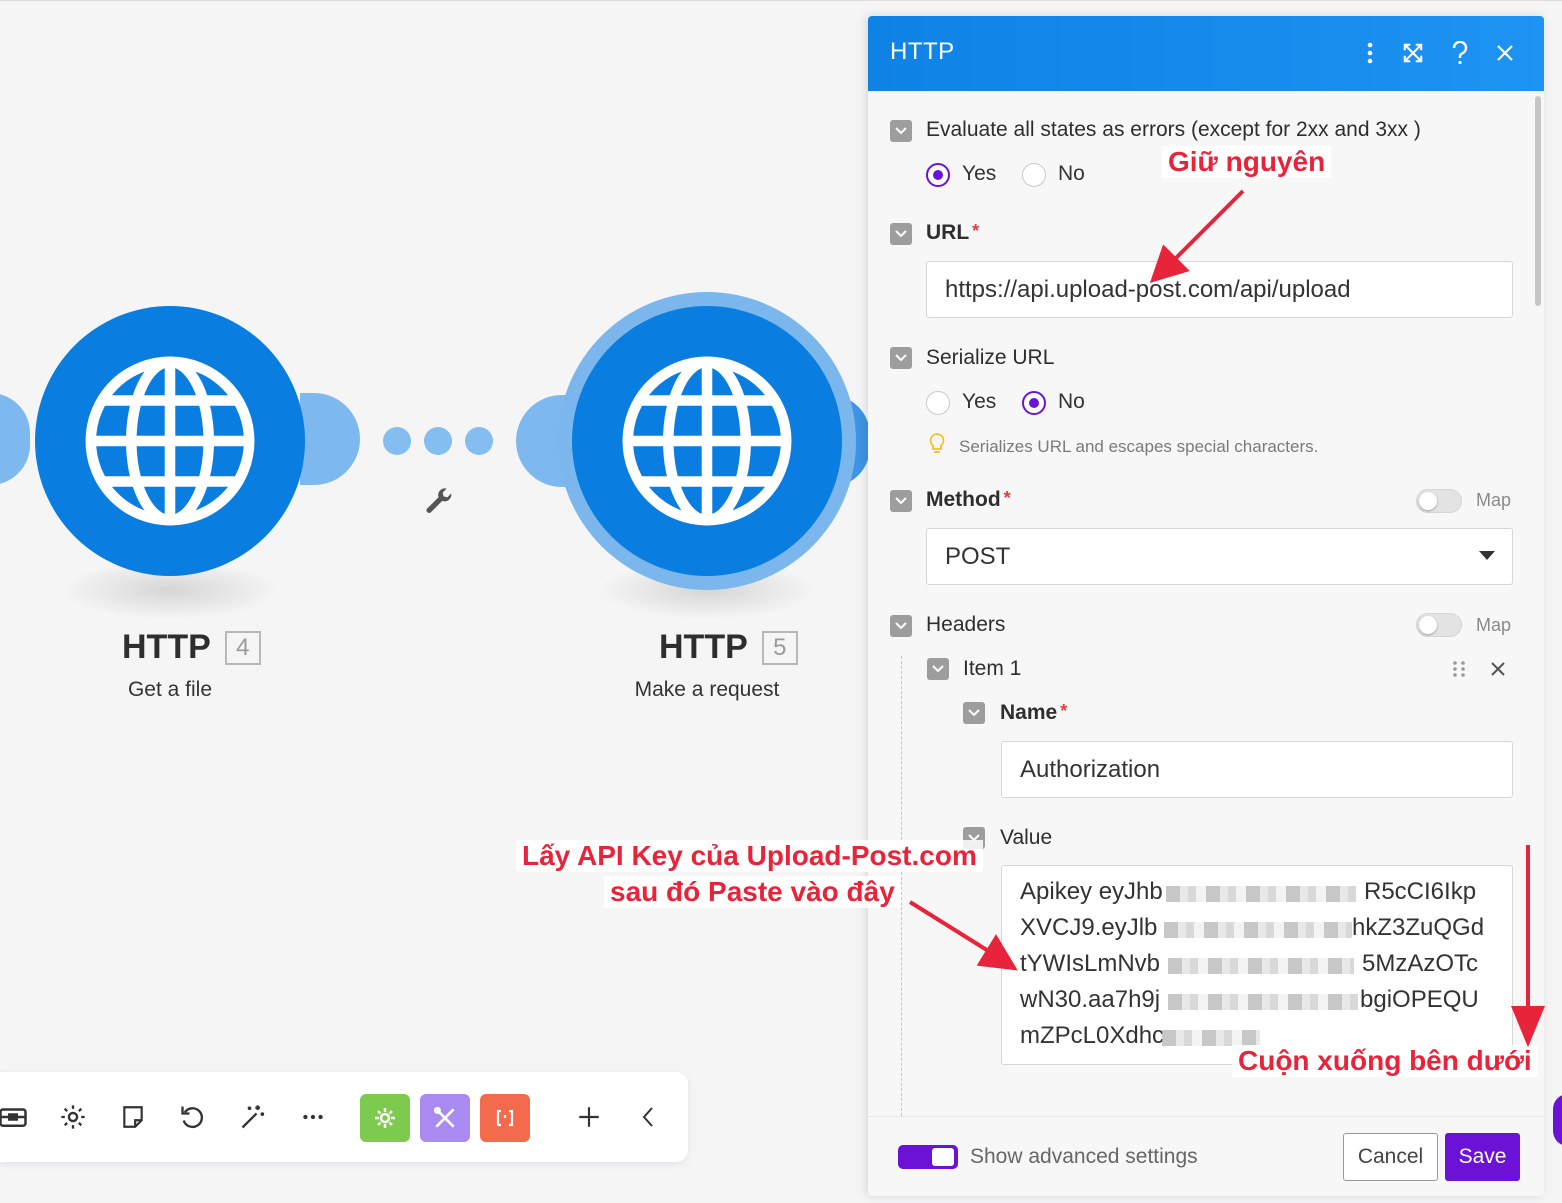 The image size is (1562, 1203). I want to click on panel-close-button, so click(1505, 53).